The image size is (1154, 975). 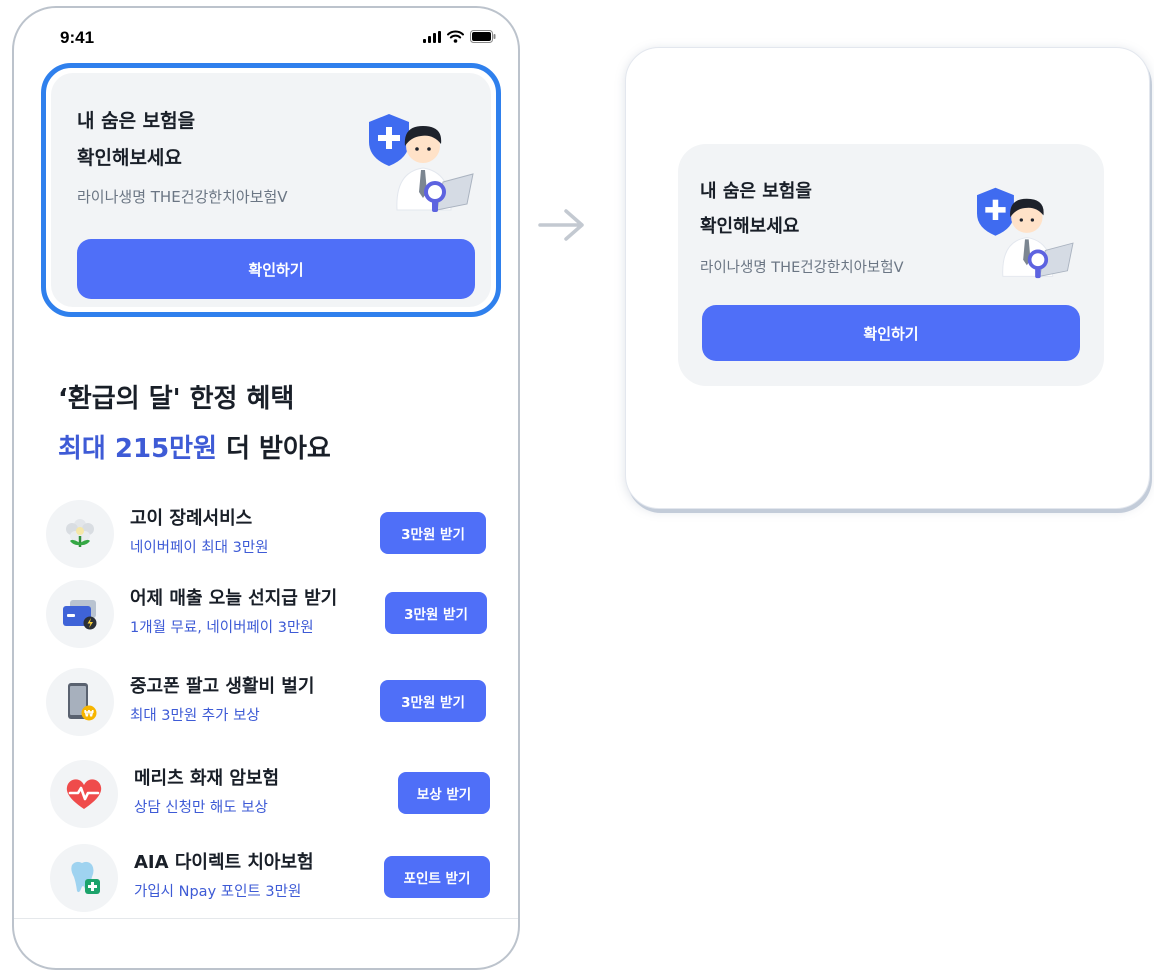 What do you see at coordinates (266, 918) in the screenshot?
I see `bottom-divider` at bounding box center [266, 918].